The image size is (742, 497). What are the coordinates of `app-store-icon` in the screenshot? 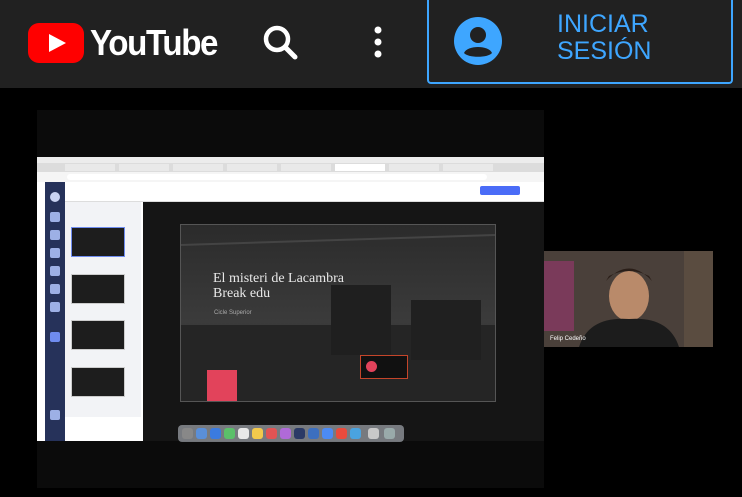 It's located at (355, 433).